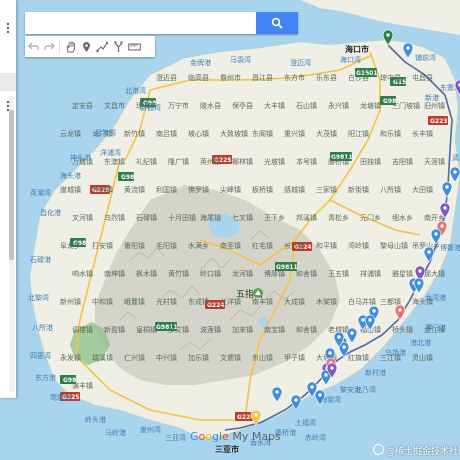 The height and width of the screenshot is (460, 460). What do you see at coordinates (300, 62) in the screenshot?
I see `water-label: 澄迈湾` at bounding box center [300, 62].